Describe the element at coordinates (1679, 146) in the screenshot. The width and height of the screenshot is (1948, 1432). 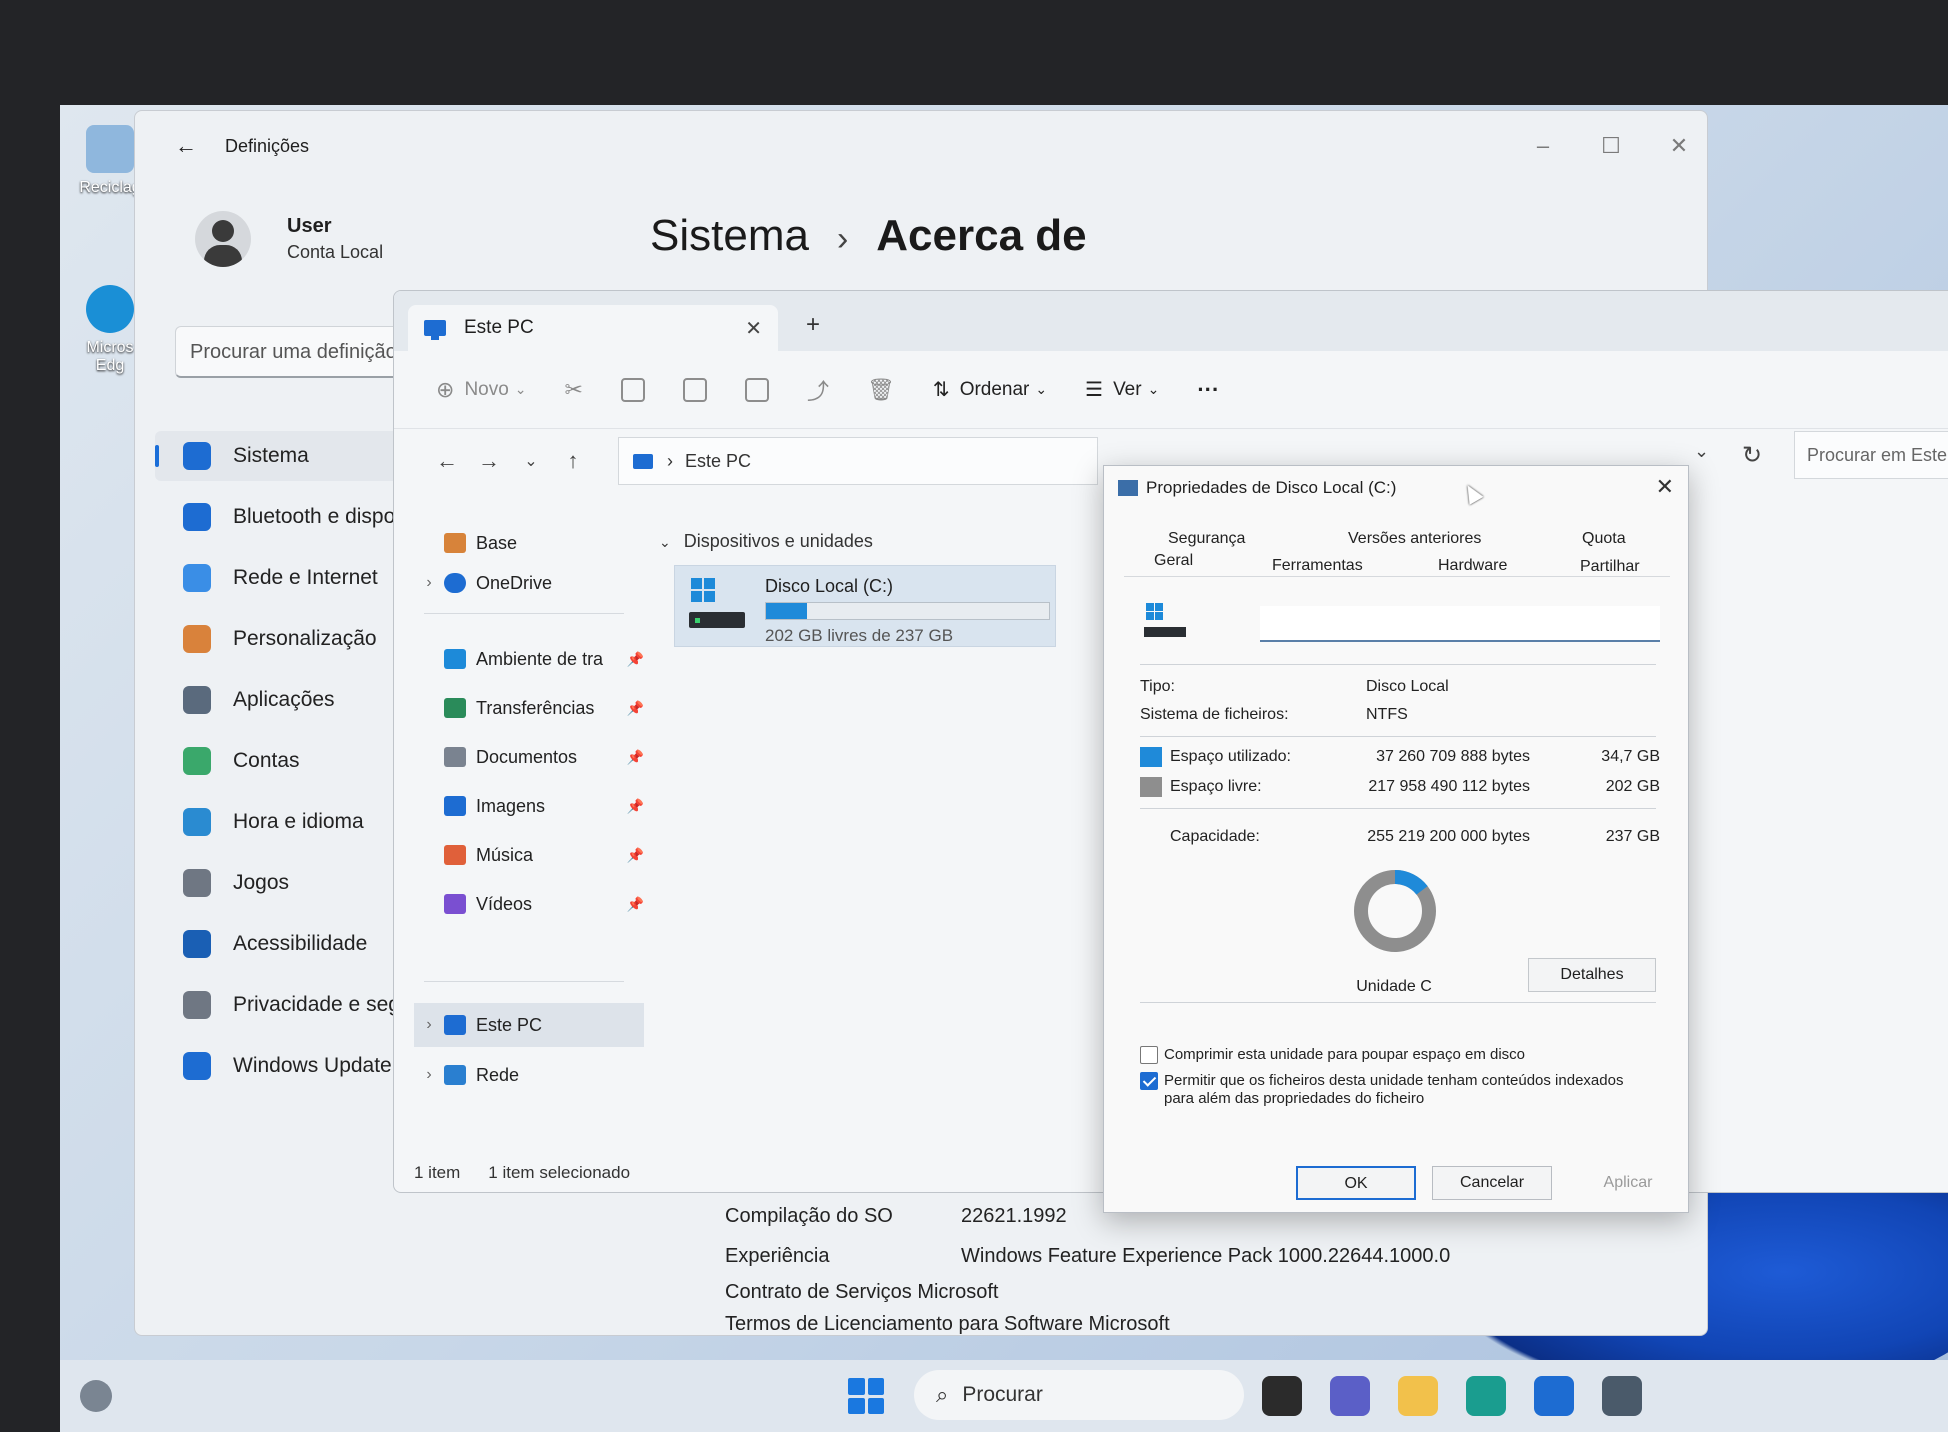
I see `close-button: ✕` at that location.